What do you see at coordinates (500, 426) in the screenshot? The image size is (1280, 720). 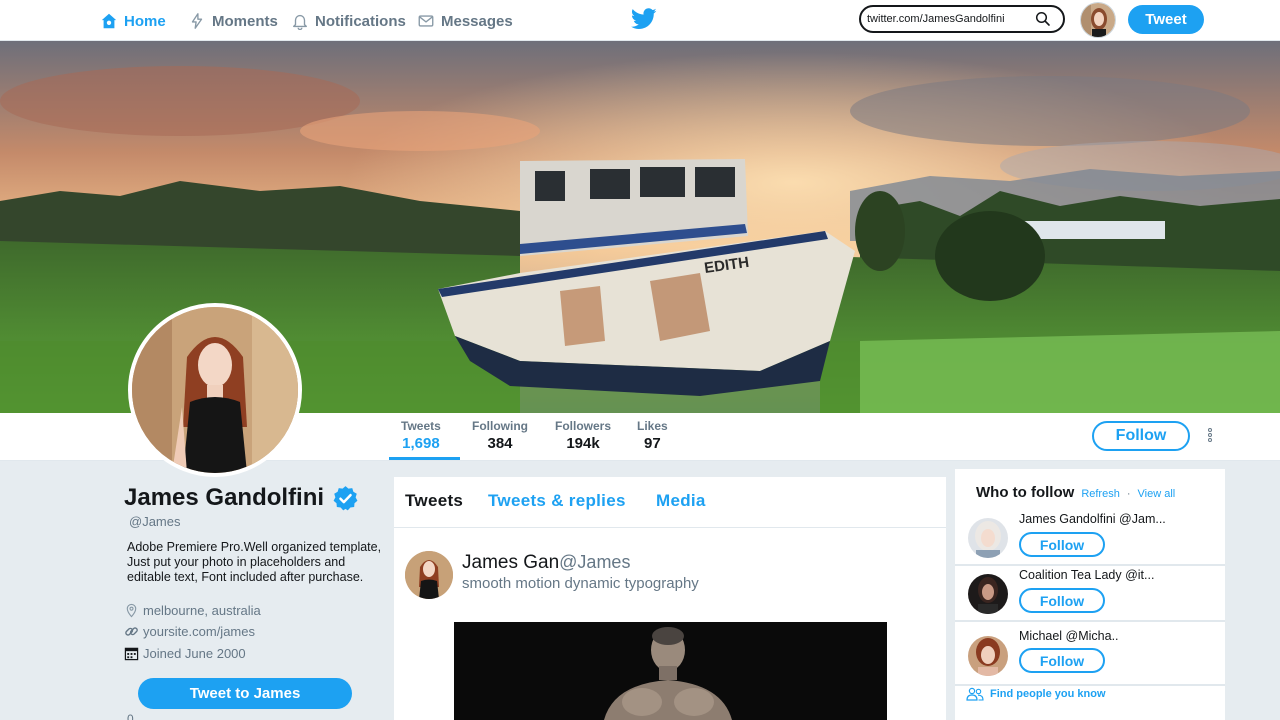 I see `stat-following-label: Following` at bounding box center [500, 426].